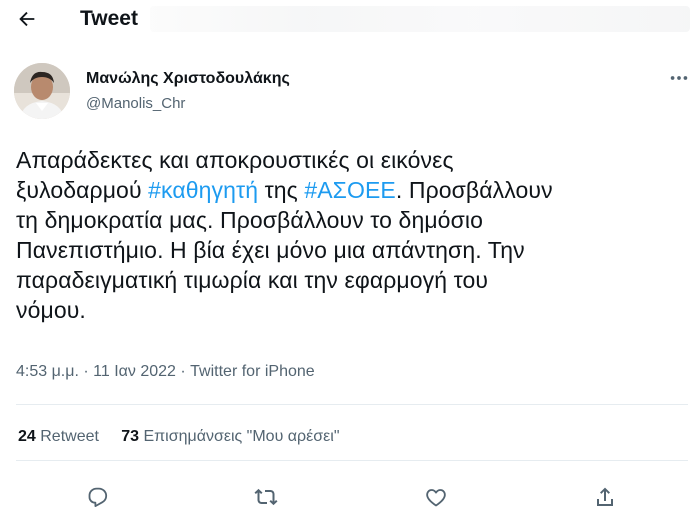  What do you see at coordinates (235, 160) in the screenshot?
I see `tweet-text-segment: Απαράδεκτες και αποκρουστικές οι εικόνες` at bounding box center [235, 160].